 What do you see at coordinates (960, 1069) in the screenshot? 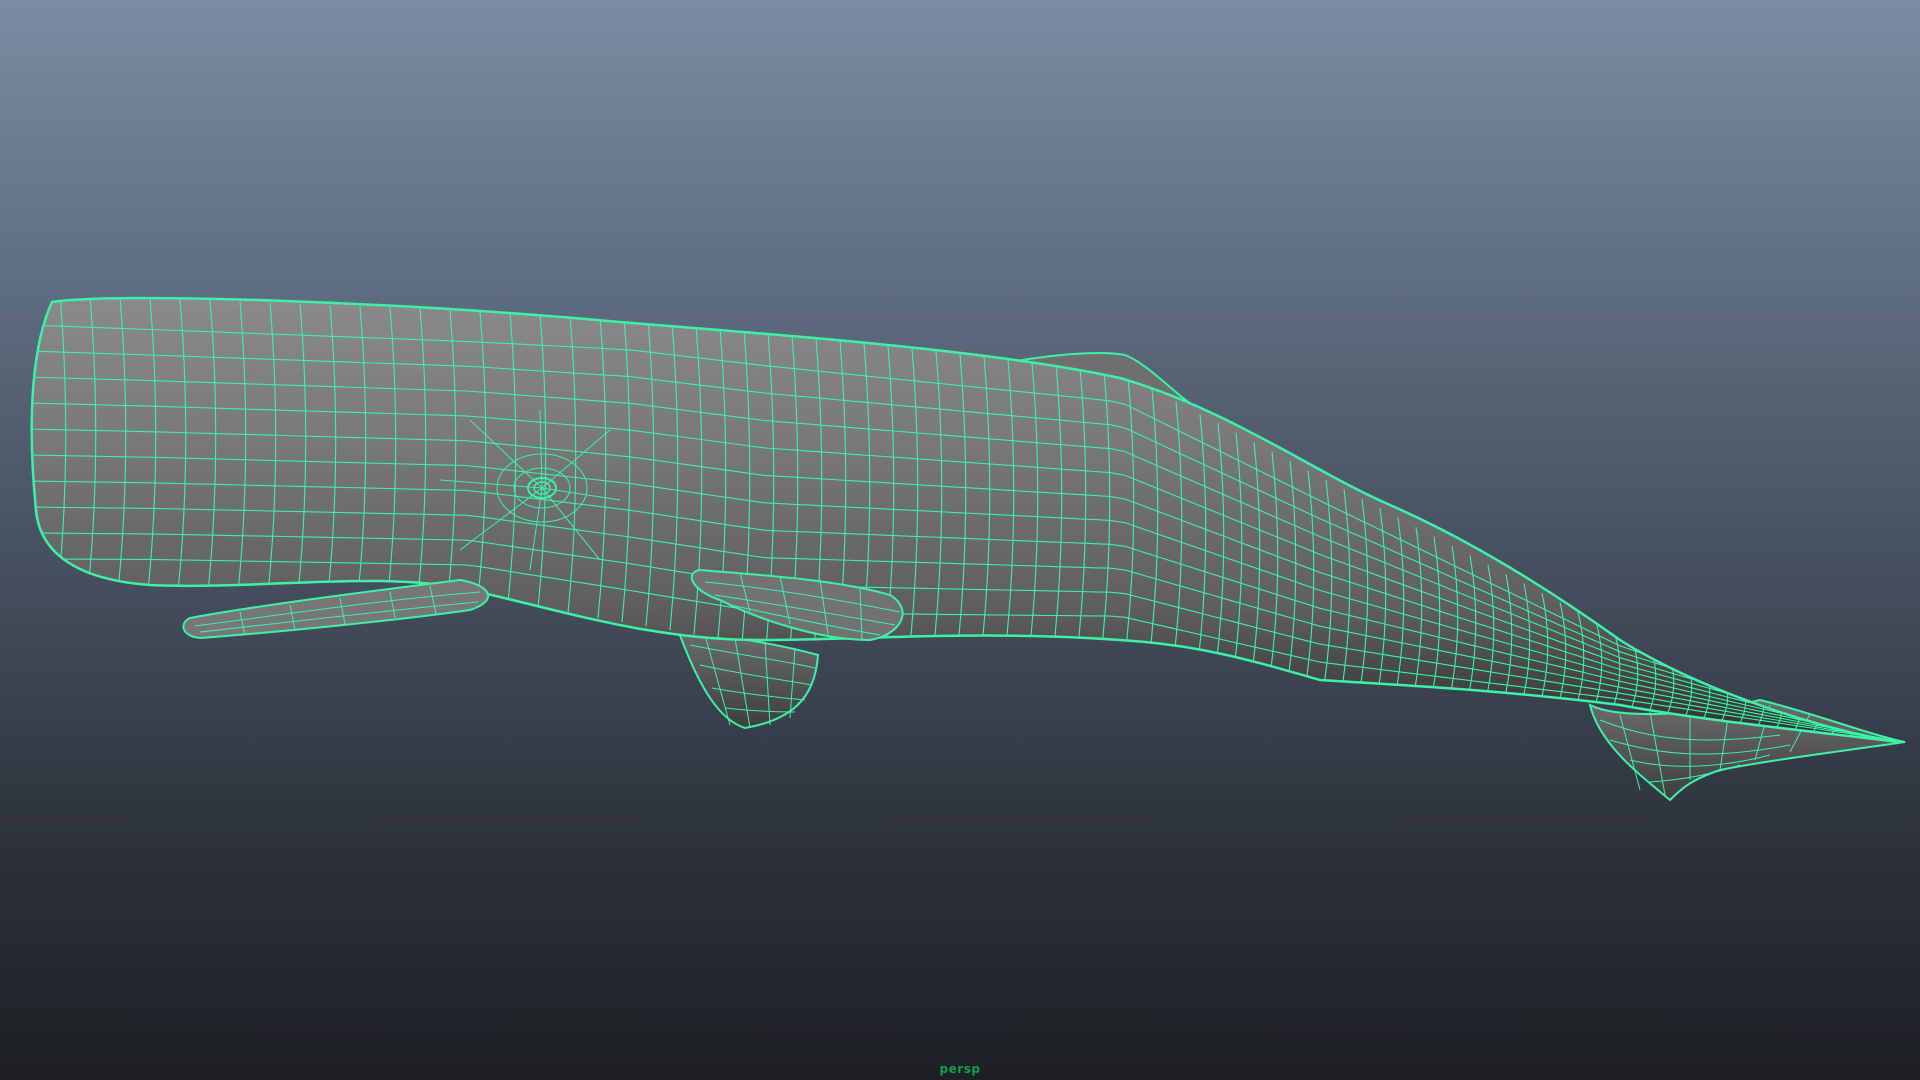
I see `camera-name-label: persp` at bounding box center [960, 1069].